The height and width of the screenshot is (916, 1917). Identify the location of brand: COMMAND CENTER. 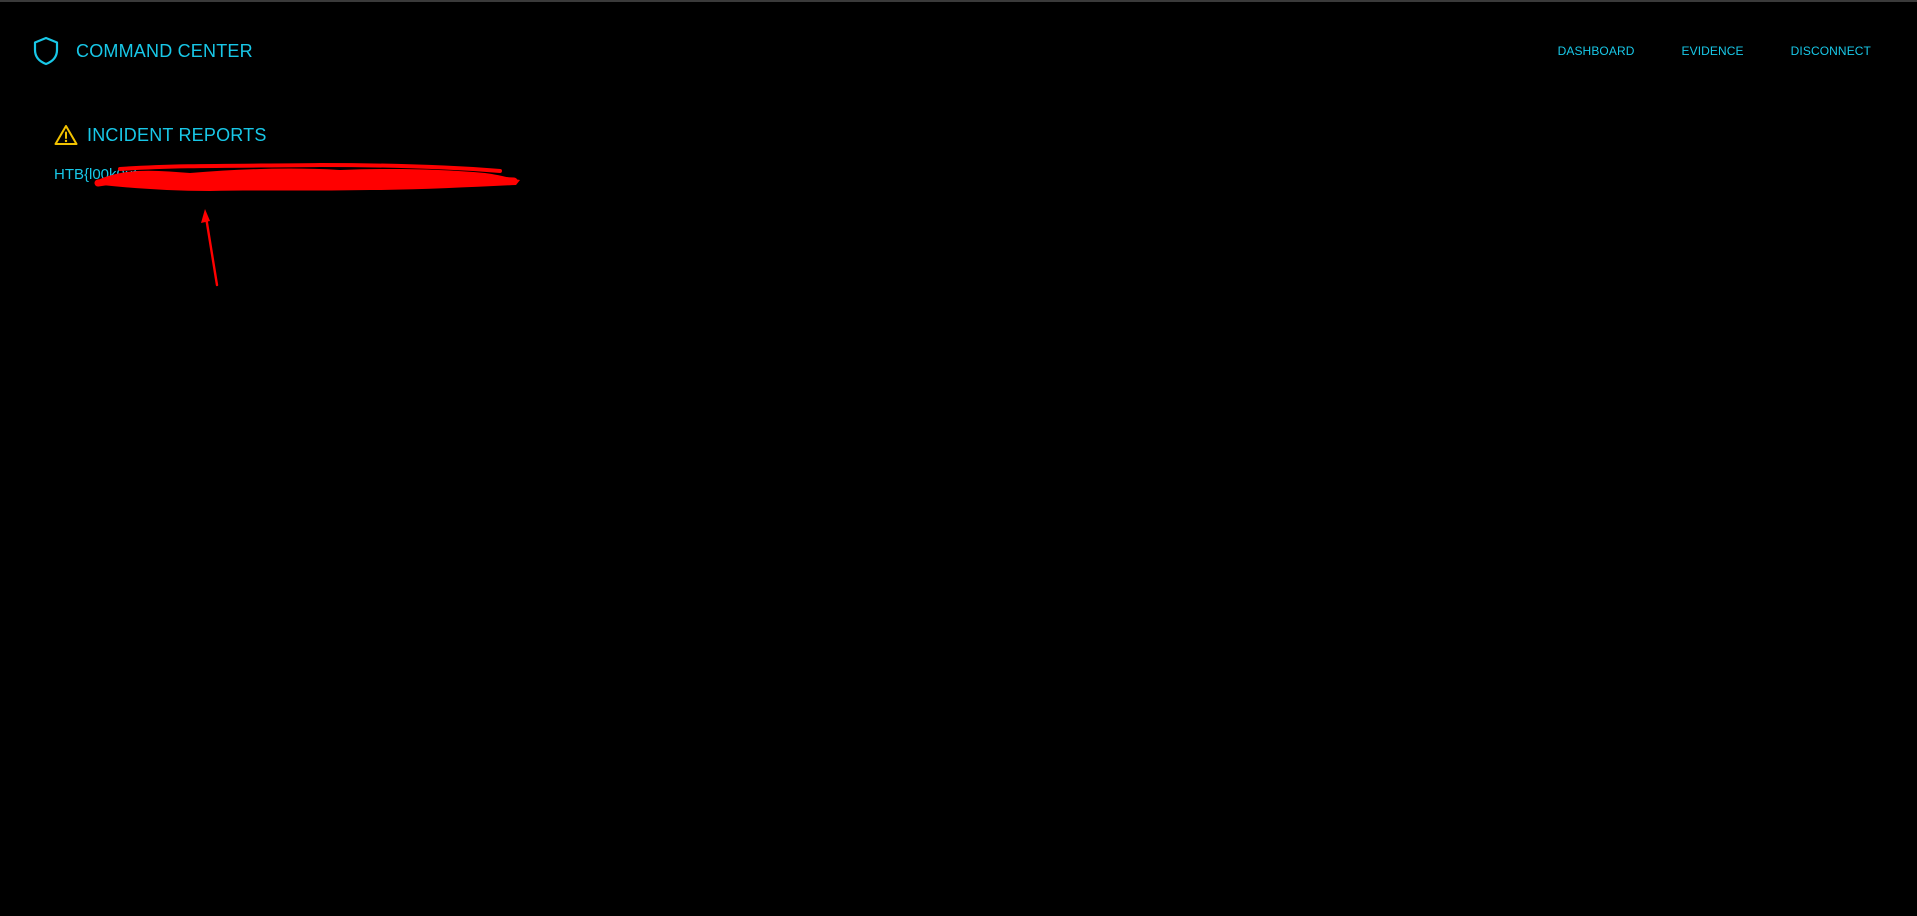
(142, 51).